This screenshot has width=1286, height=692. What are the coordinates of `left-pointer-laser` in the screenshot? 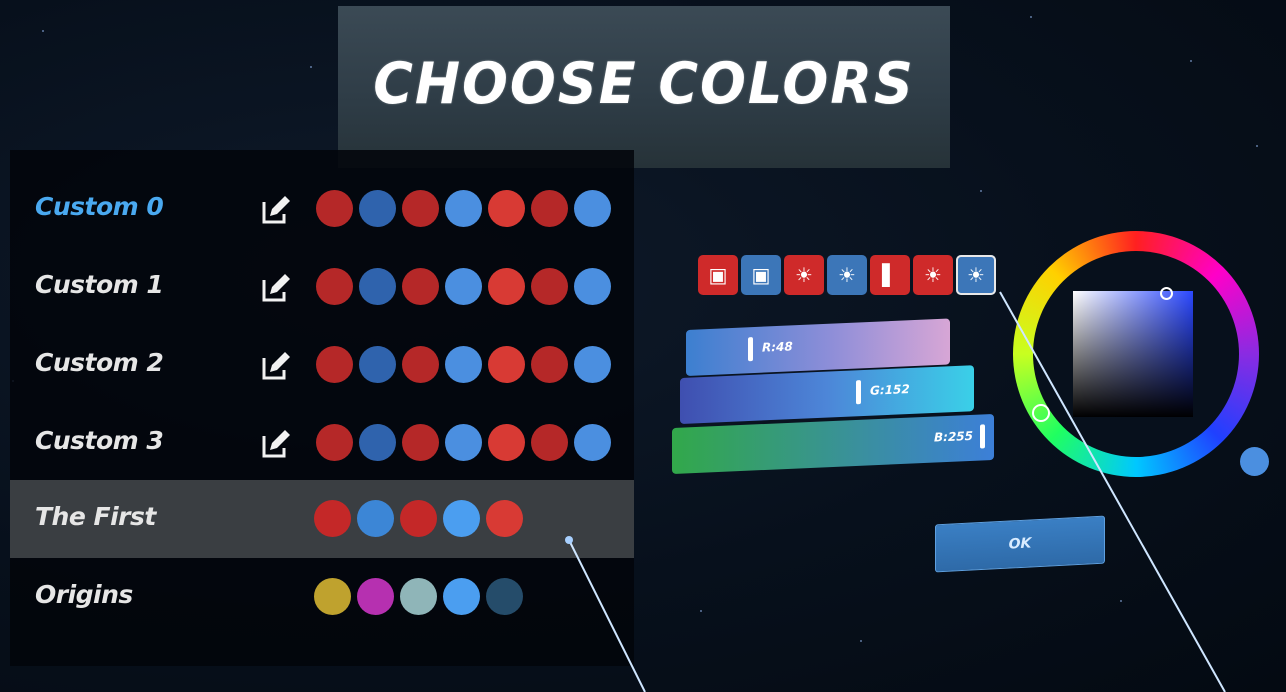 It's located at (607, 615).